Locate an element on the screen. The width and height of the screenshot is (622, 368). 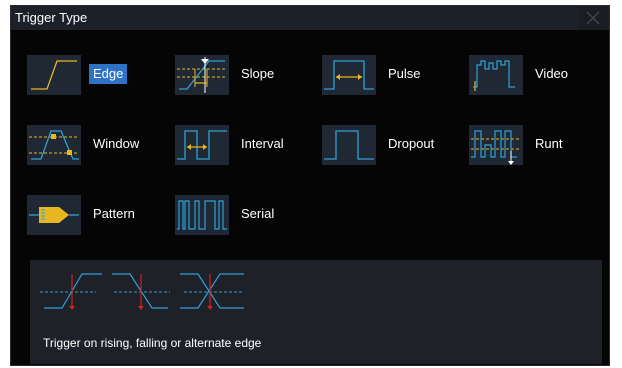
interval-trigger-icon is located at coordinates (202, 145).